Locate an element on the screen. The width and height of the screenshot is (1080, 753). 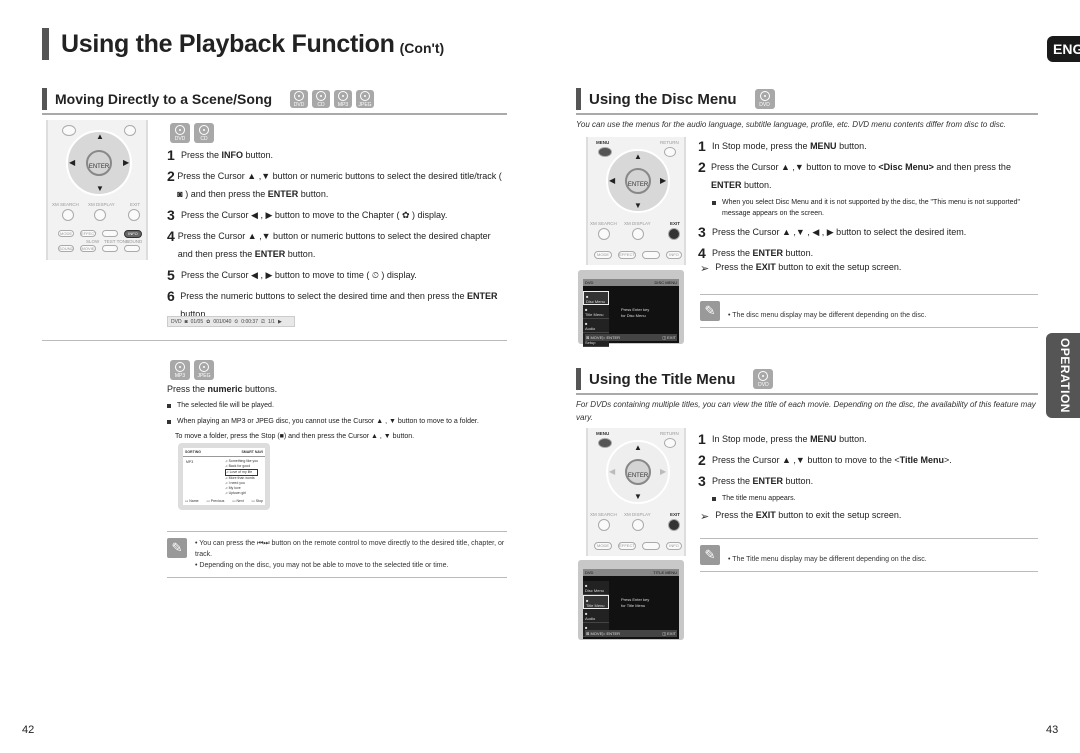
disc-dvd-icon: DVD is located at coordinates (763, 379).